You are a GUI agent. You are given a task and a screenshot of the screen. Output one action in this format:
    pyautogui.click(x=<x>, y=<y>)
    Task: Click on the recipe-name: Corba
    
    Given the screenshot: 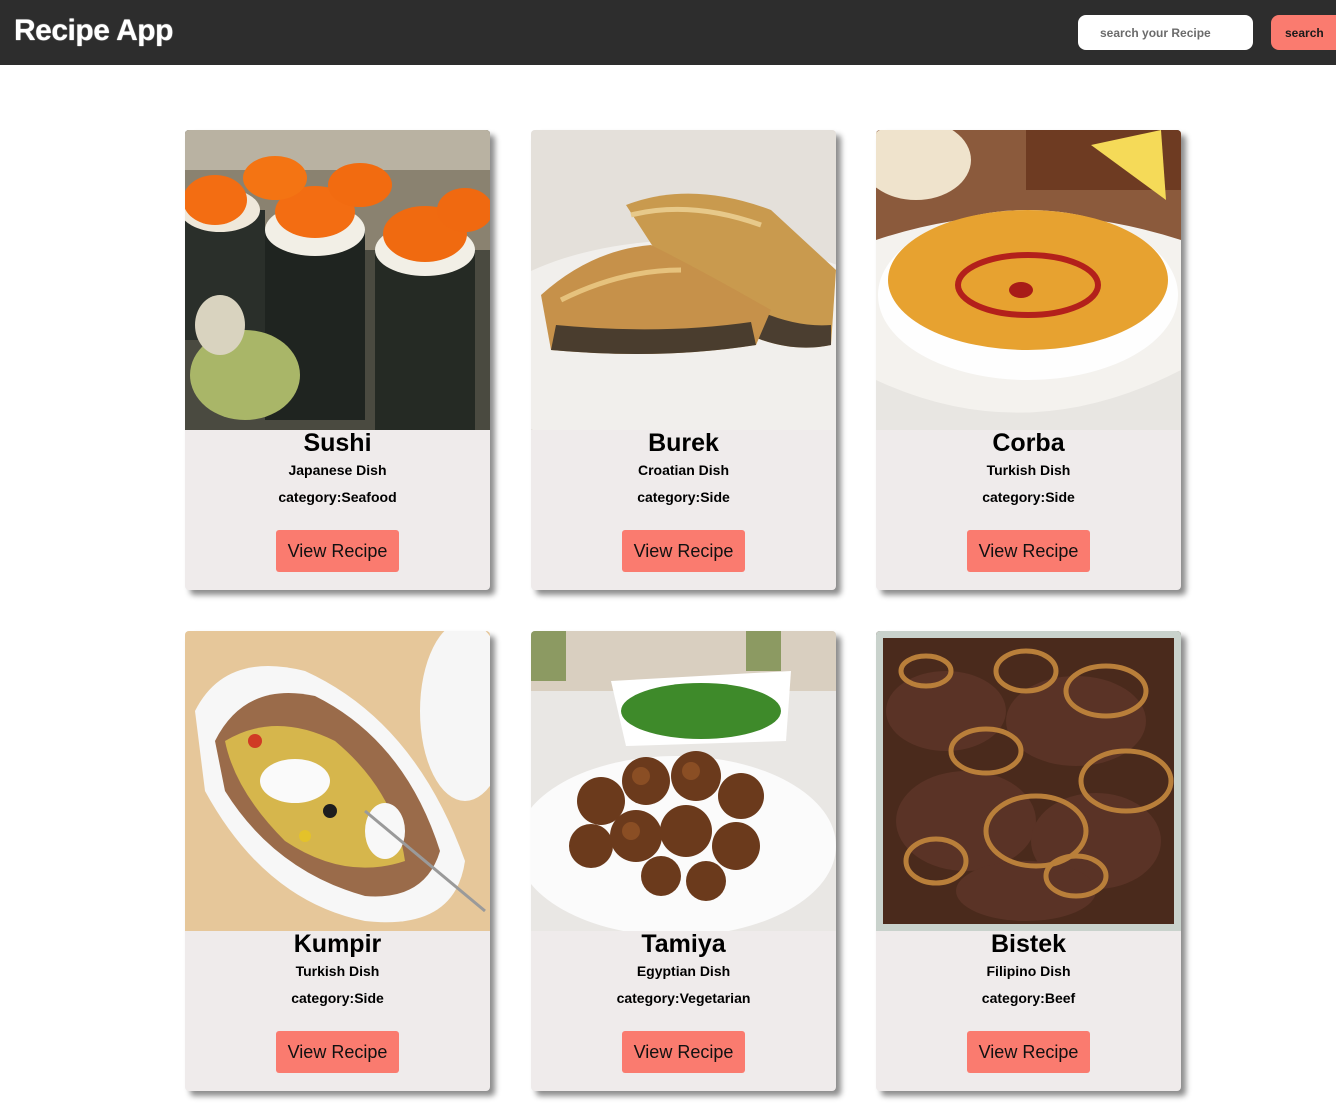 What is the action you would take?
    pyautogui.click(x=1028, y=443)
    